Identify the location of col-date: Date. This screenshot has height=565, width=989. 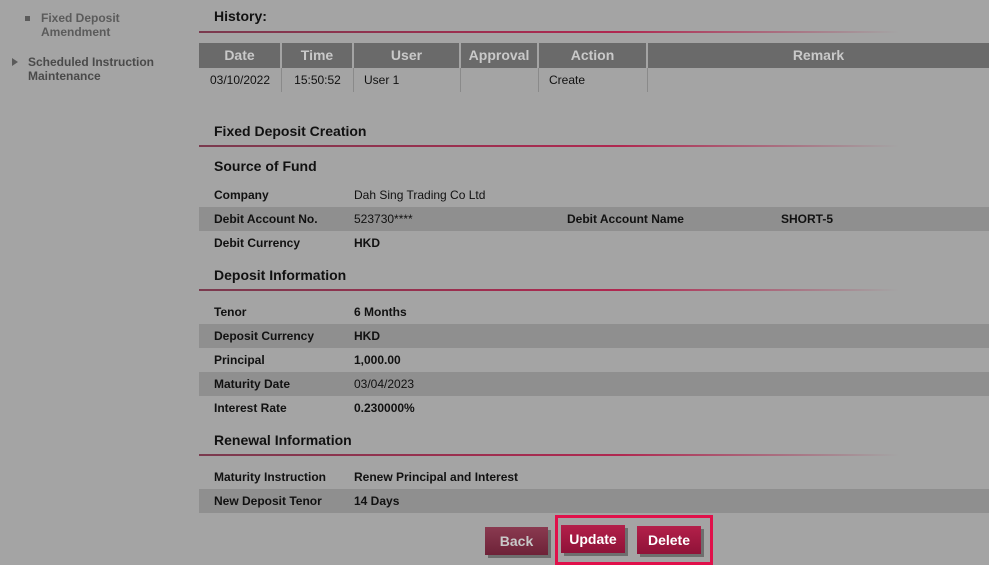
(240, 55).